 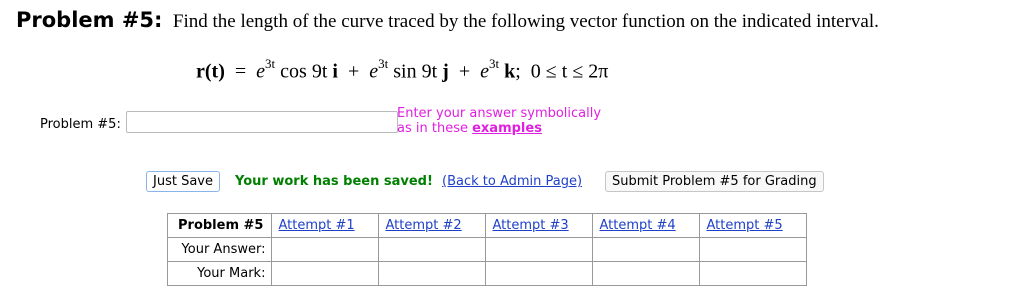 What do you see at coordinates (89, 20) in the screenshot?
I see `problem-title: Problem #5:` at bounding box center [89, 20].